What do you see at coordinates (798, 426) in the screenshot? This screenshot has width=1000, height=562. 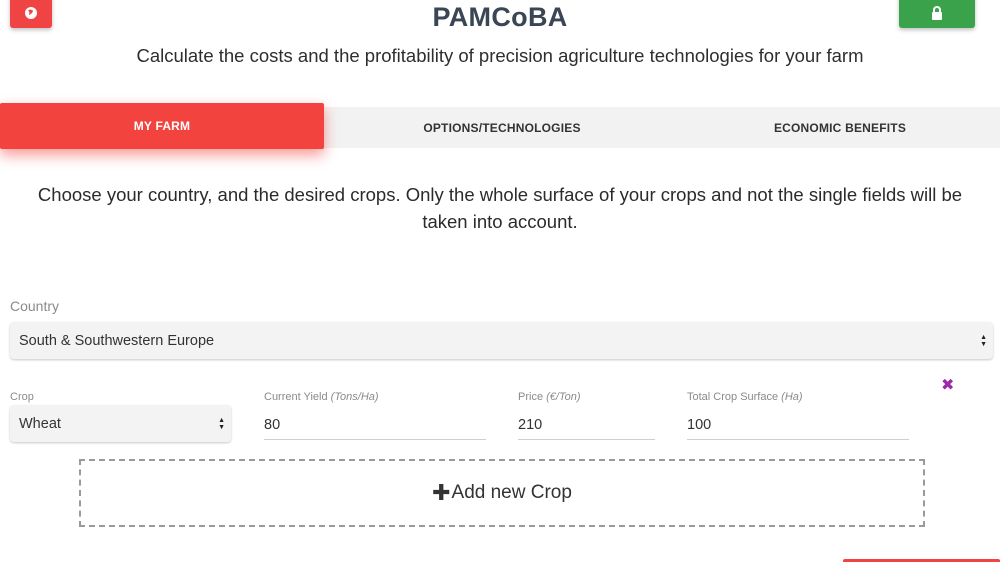 I see `surface-input: 100` at bounding box center [798, 426].